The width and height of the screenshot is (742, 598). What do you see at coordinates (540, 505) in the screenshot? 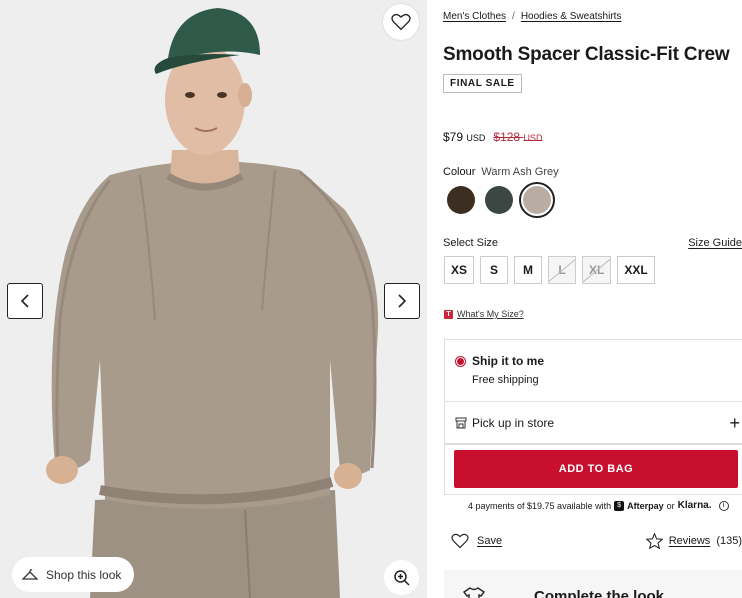
I see `payment-text: 4 payments of $19.75 available with` at bounding box center [540, 505].